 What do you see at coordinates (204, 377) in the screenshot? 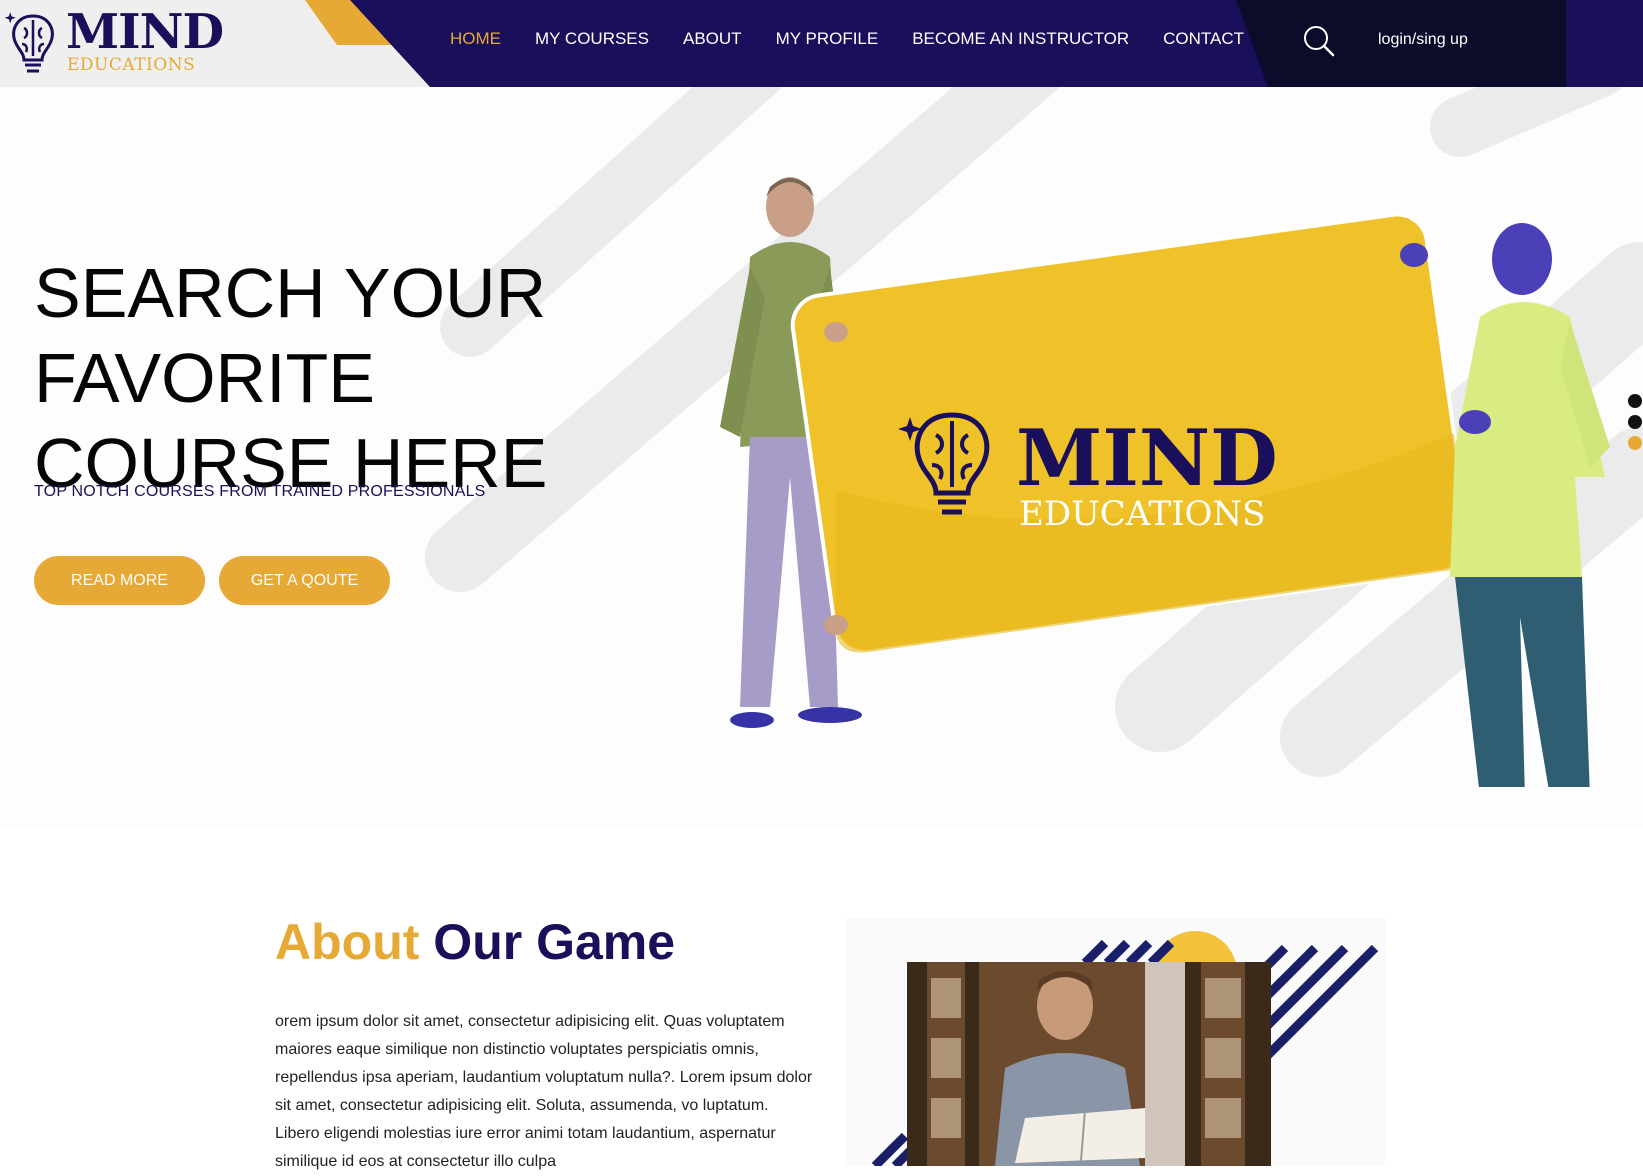
I see `hero-title-line-2: FAVORITE` at bounding box center [204, 377].